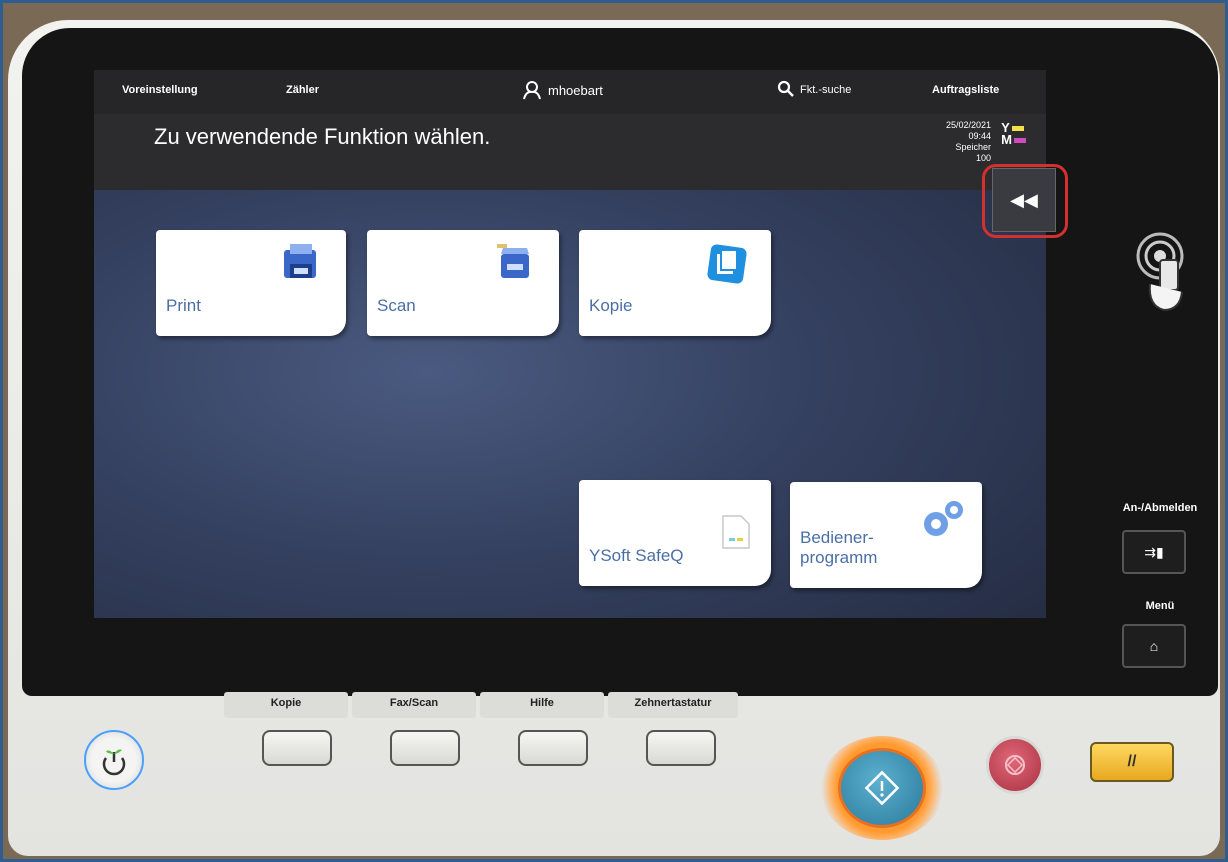 Image resolution: width=1228 pixels, height=862 pixels. I want to click on nfc-reader-icon, so click(1162, 274).